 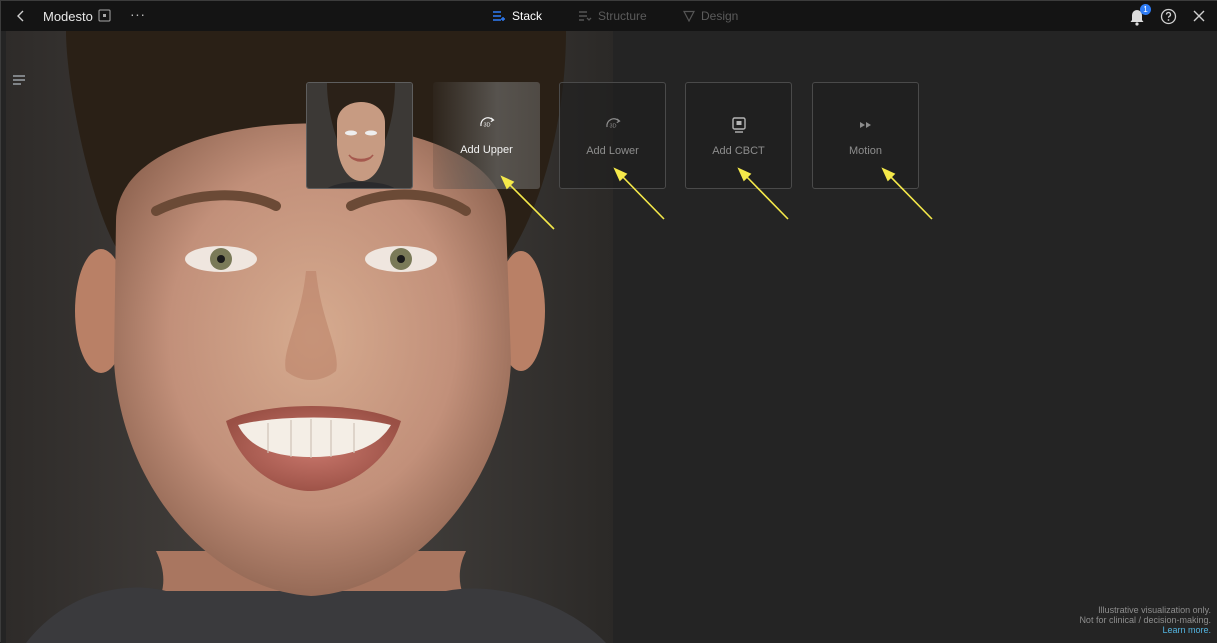 What do you see at coordinates (1145, 9) in the screenshot?
I see `notification-badge: 1` at bounding box center [1145, 9].